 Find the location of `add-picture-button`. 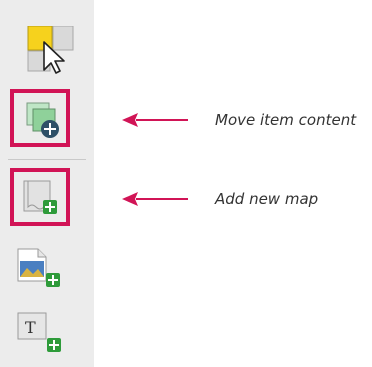

add-picture-button is located at coordinates (44, 273).